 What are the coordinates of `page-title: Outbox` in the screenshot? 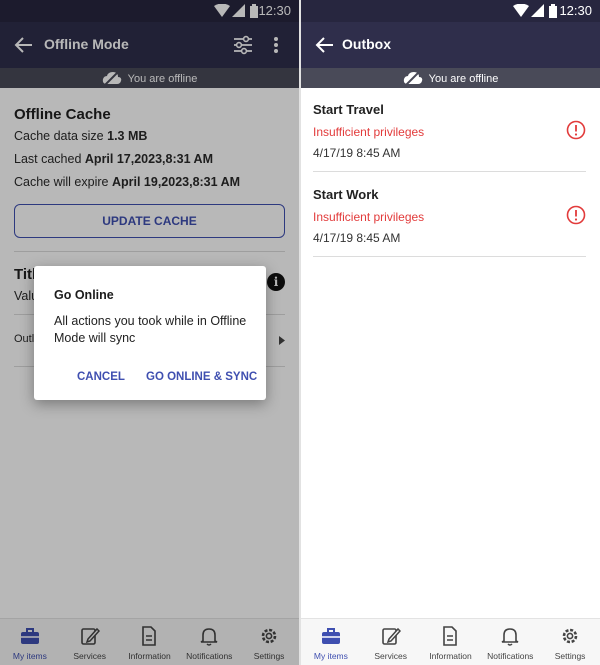 It's located at (366, 44).